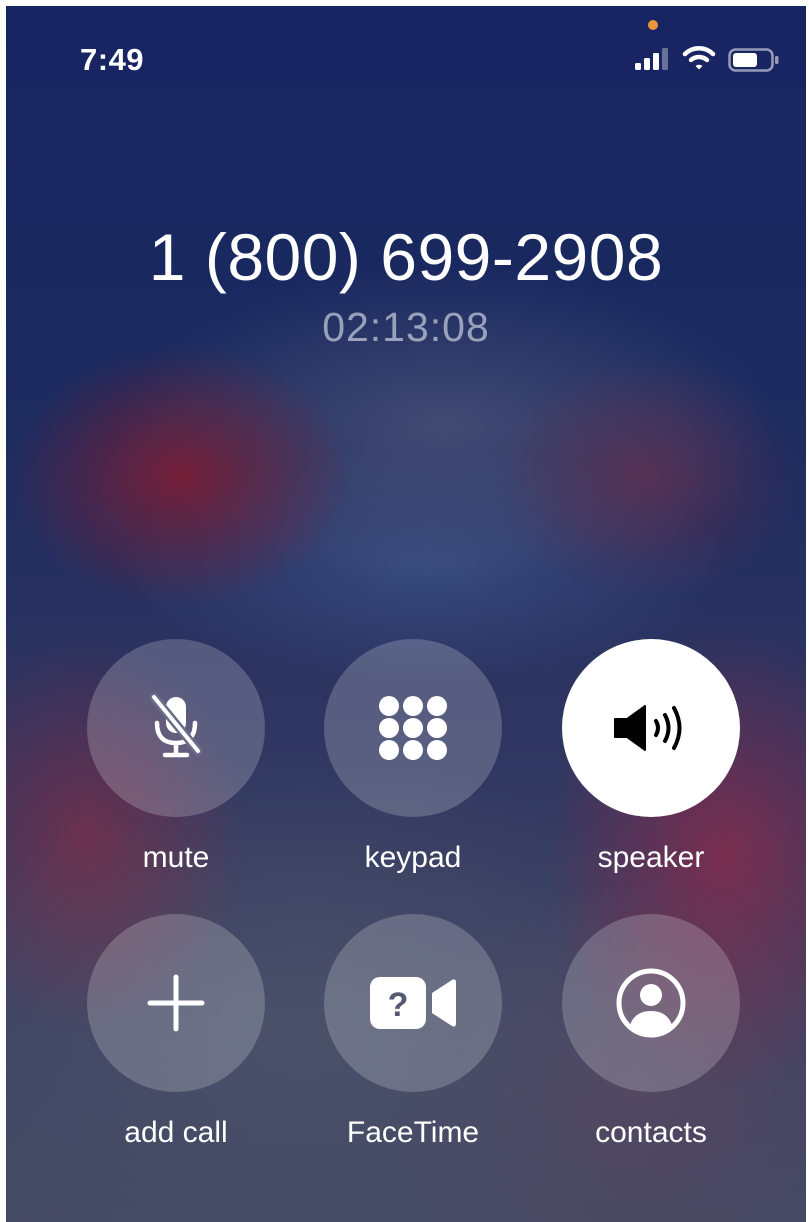 The height and width of the screenshot is (1222, 809). I want to click on battery-icon, so click(753, 60).